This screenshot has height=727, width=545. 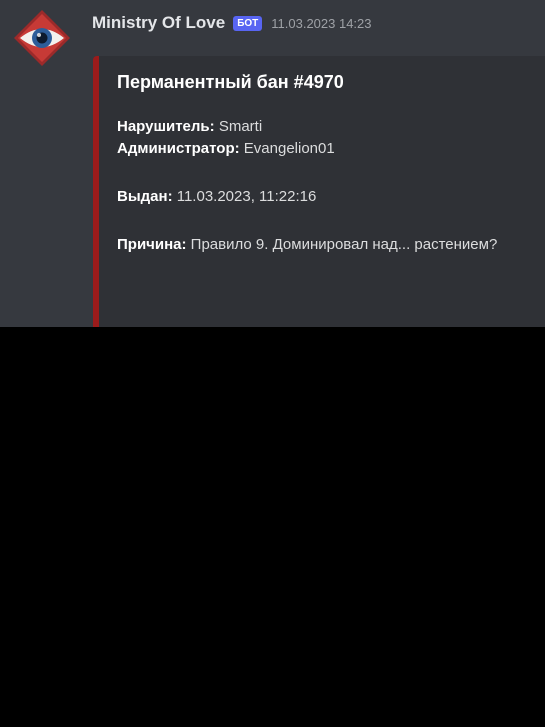 What do you see at coordinates (246, 196) in the screenshot?
I see `issued-value: 11.03.2023, 11:22:16` at bounding box center [246, 196].